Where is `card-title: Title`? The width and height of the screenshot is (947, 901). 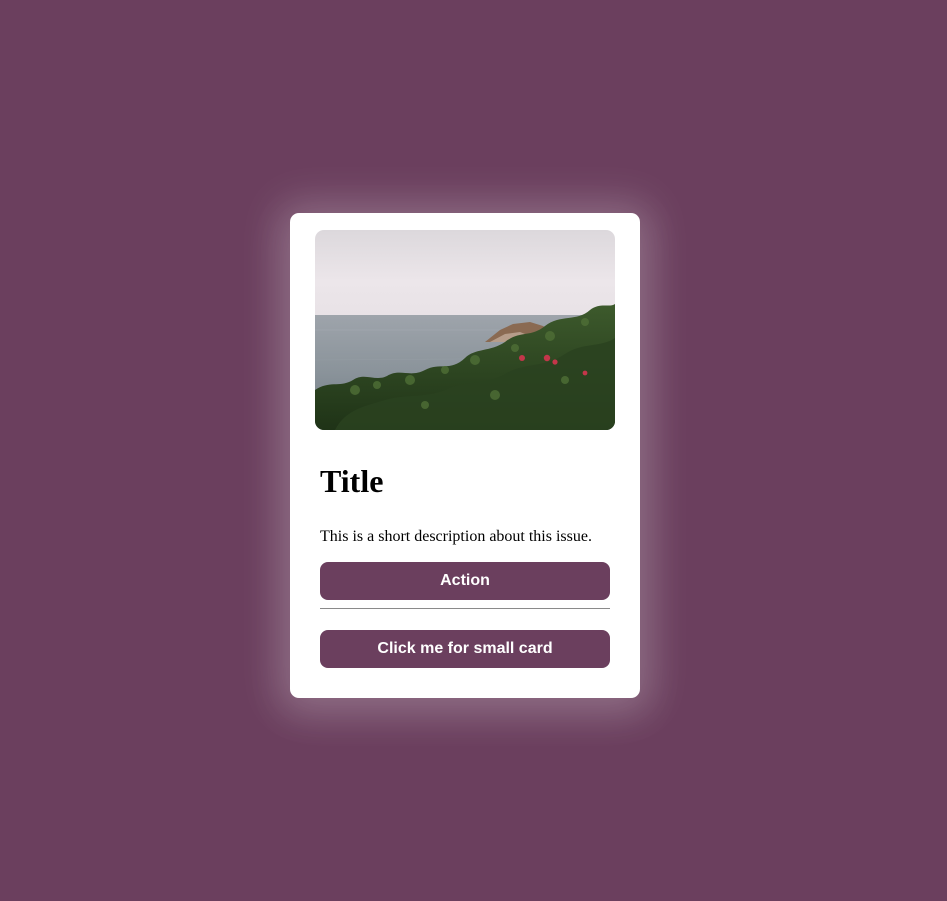
card-title: Title is located at coordinates (352, 481).